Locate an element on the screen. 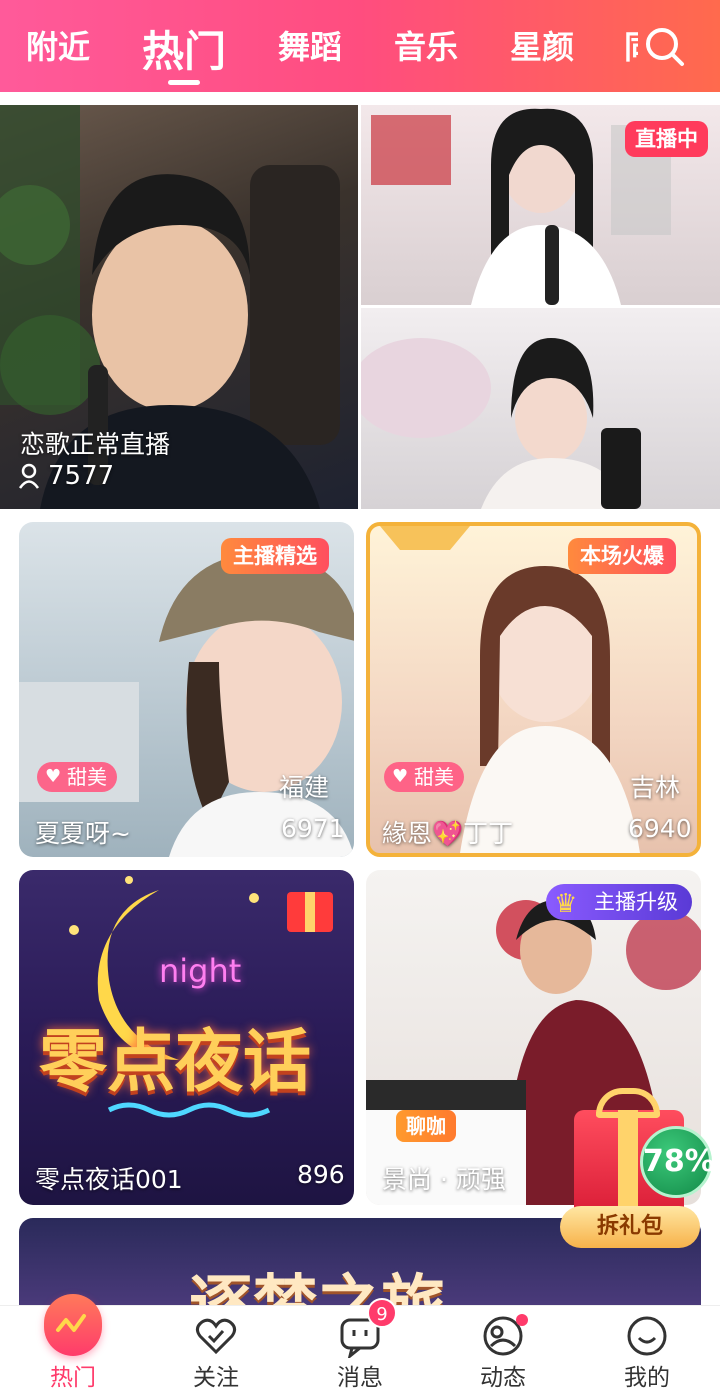 The height and width of the screenshot is (1399, 720). card2-count: 6940 is located at coordinates (660, 828).